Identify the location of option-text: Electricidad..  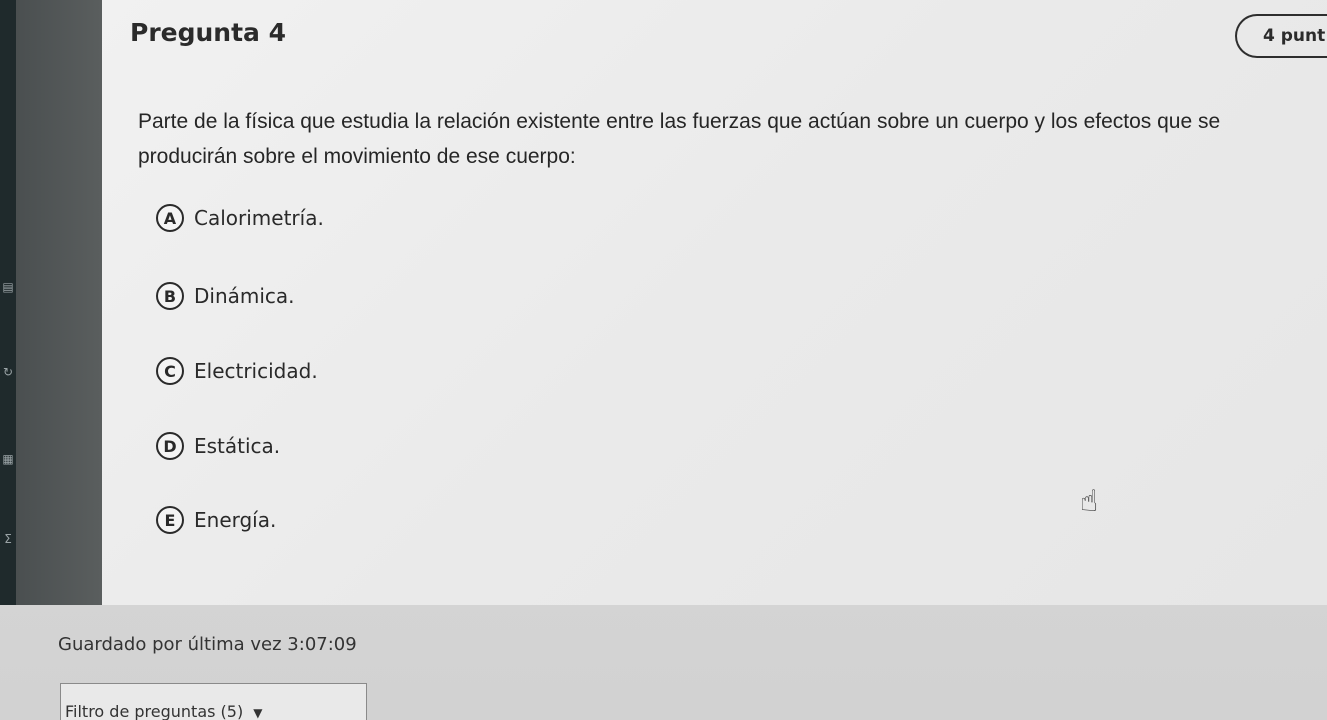
(256, 371).